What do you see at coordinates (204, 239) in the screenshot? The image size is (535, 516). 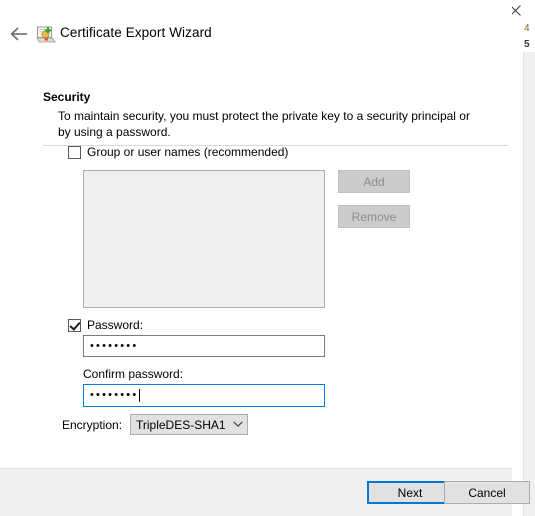 I see `group-or-user-names-listbox` at bounding box center [204, 239].